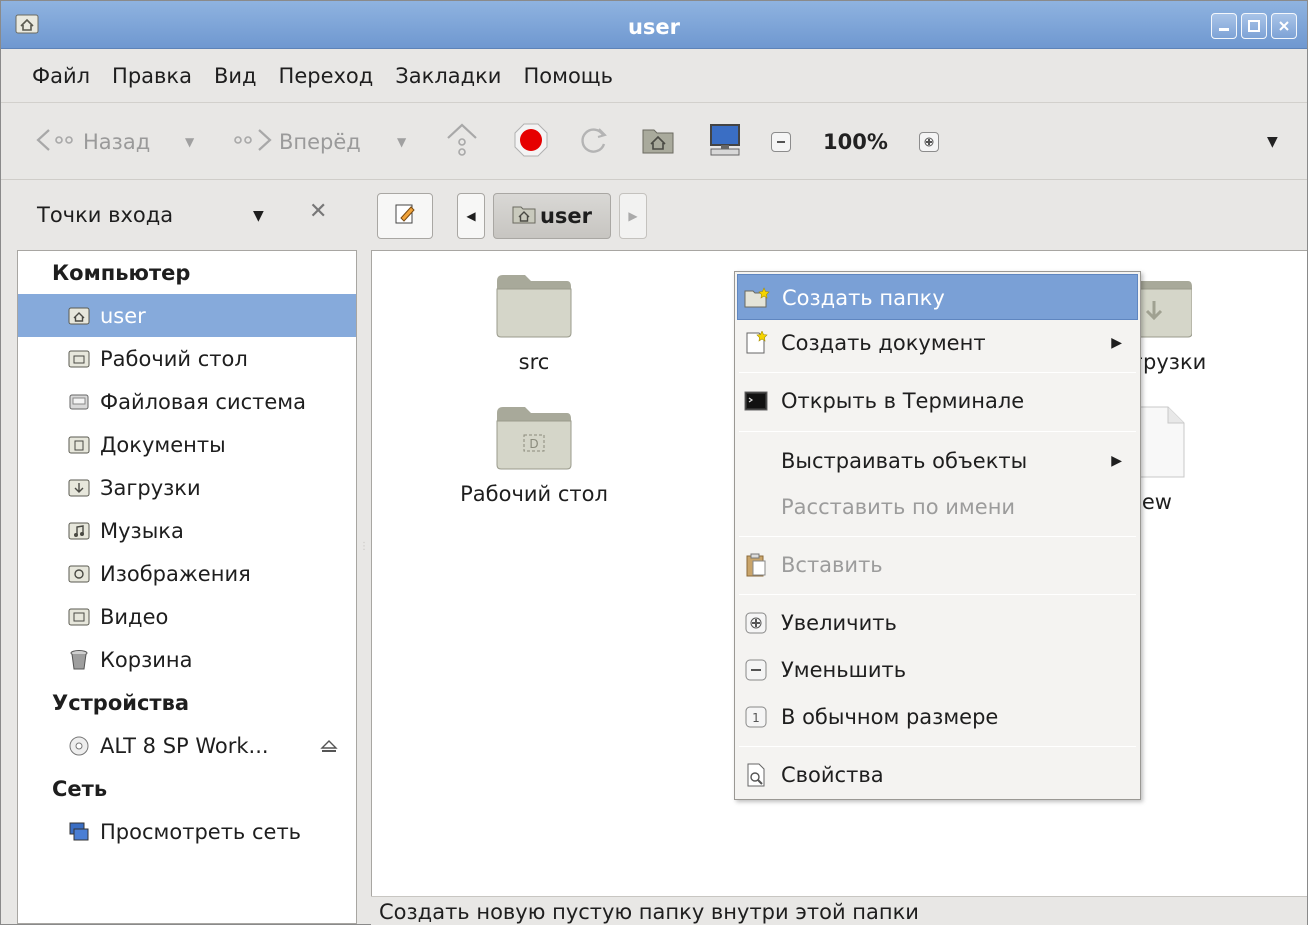 Image resolution: width=1308 pixels, height=925 pixels. Describe the element at coordinates (1176, 459) in the screenshot. I see `file-item-new: iew` at that location.